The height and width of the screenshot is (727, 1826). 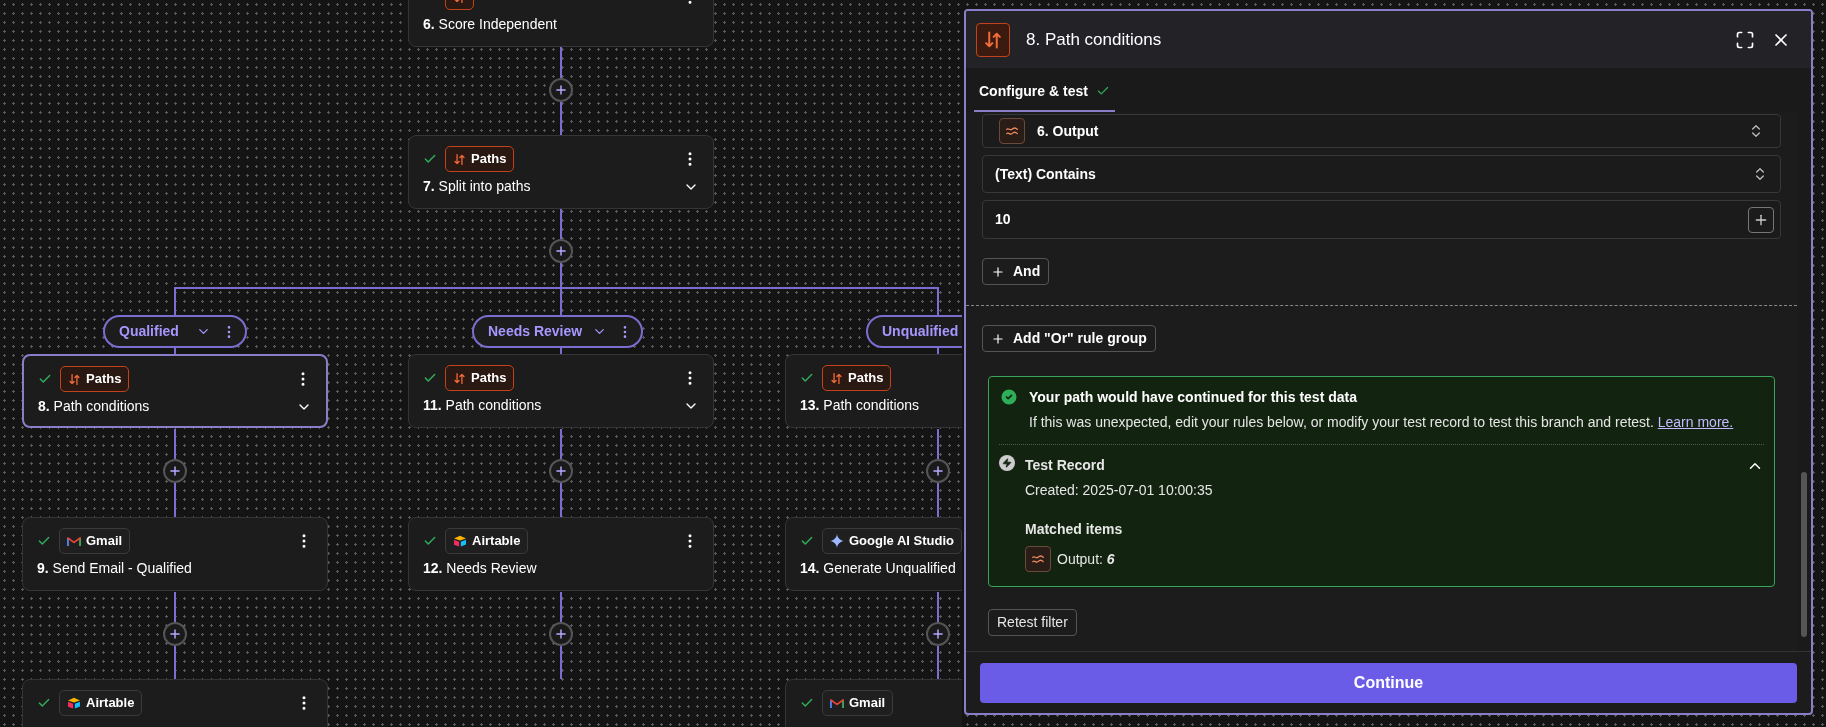 What do you see at coordinates (1388, 683) in the screenshot?
I see `continue-button: Continue` at bounding box center [1388, 683].